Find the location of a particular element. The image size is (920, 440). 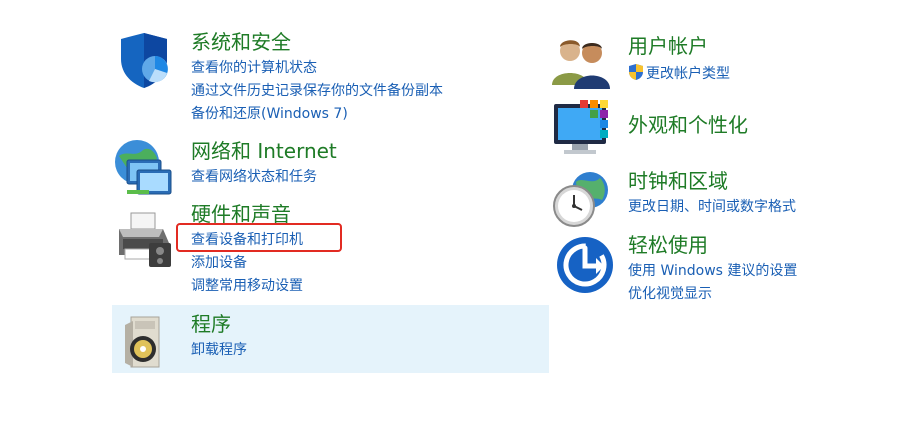

optimize-visual-display-link: 优化视觉显示 is located at coordinates (712, 294).